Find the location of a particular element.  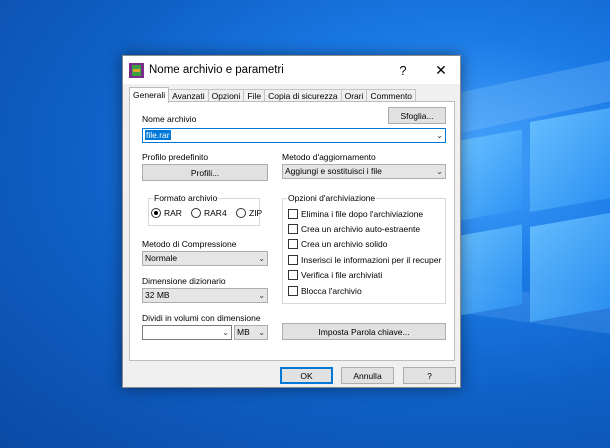

title-bar: Nome archivio e parametri ? ✕ is located at coordinates (291, 70).